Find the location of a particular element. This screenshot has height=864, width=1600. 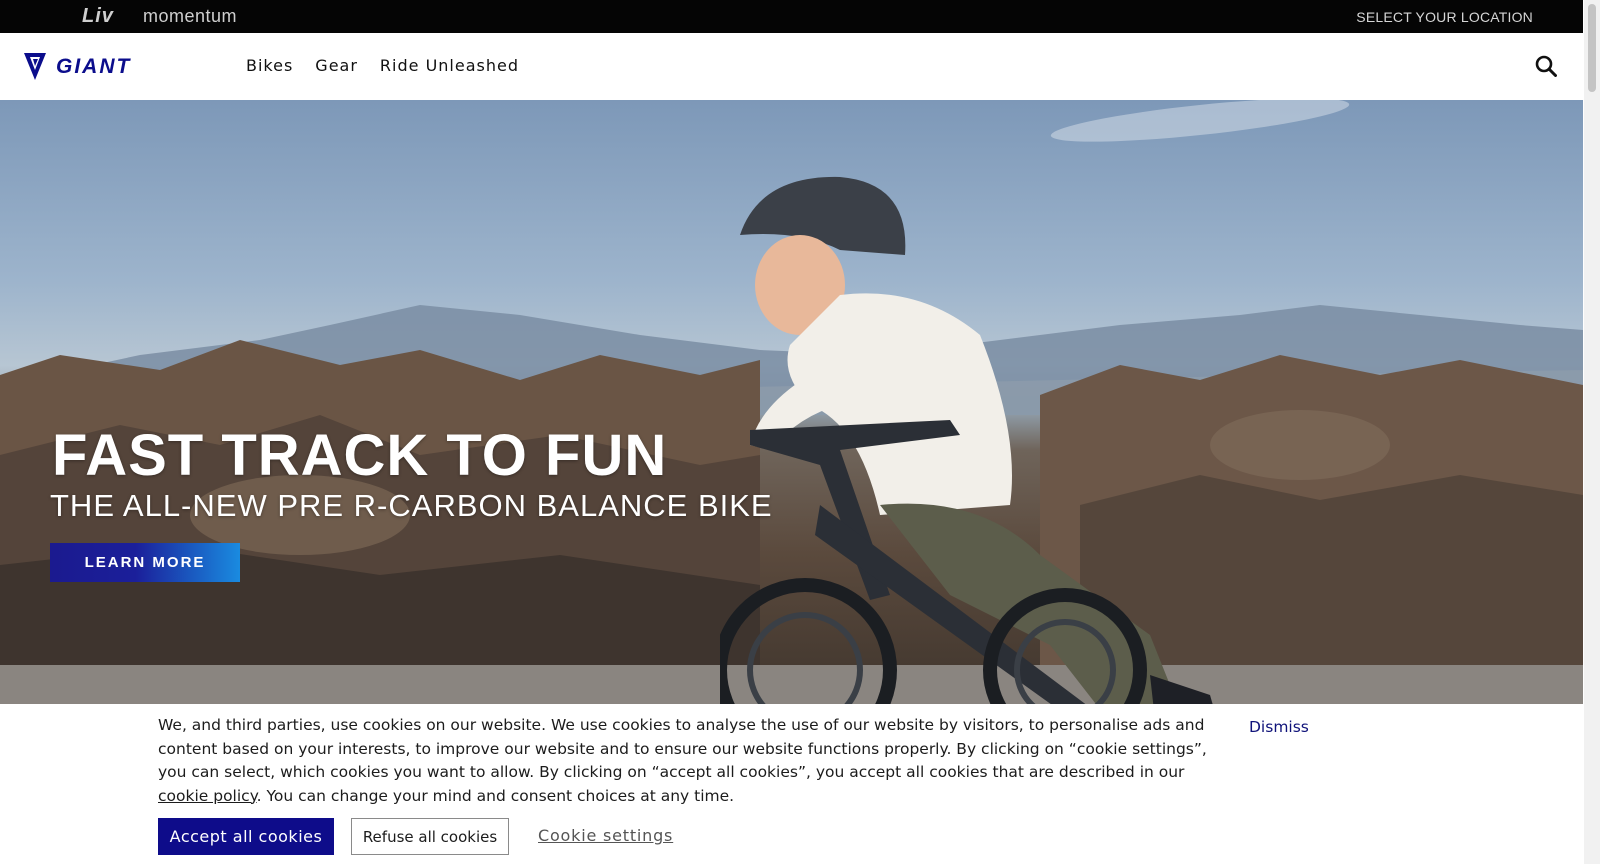

learn-more-button: LEARN MORE is located at coordinates (145, 562).